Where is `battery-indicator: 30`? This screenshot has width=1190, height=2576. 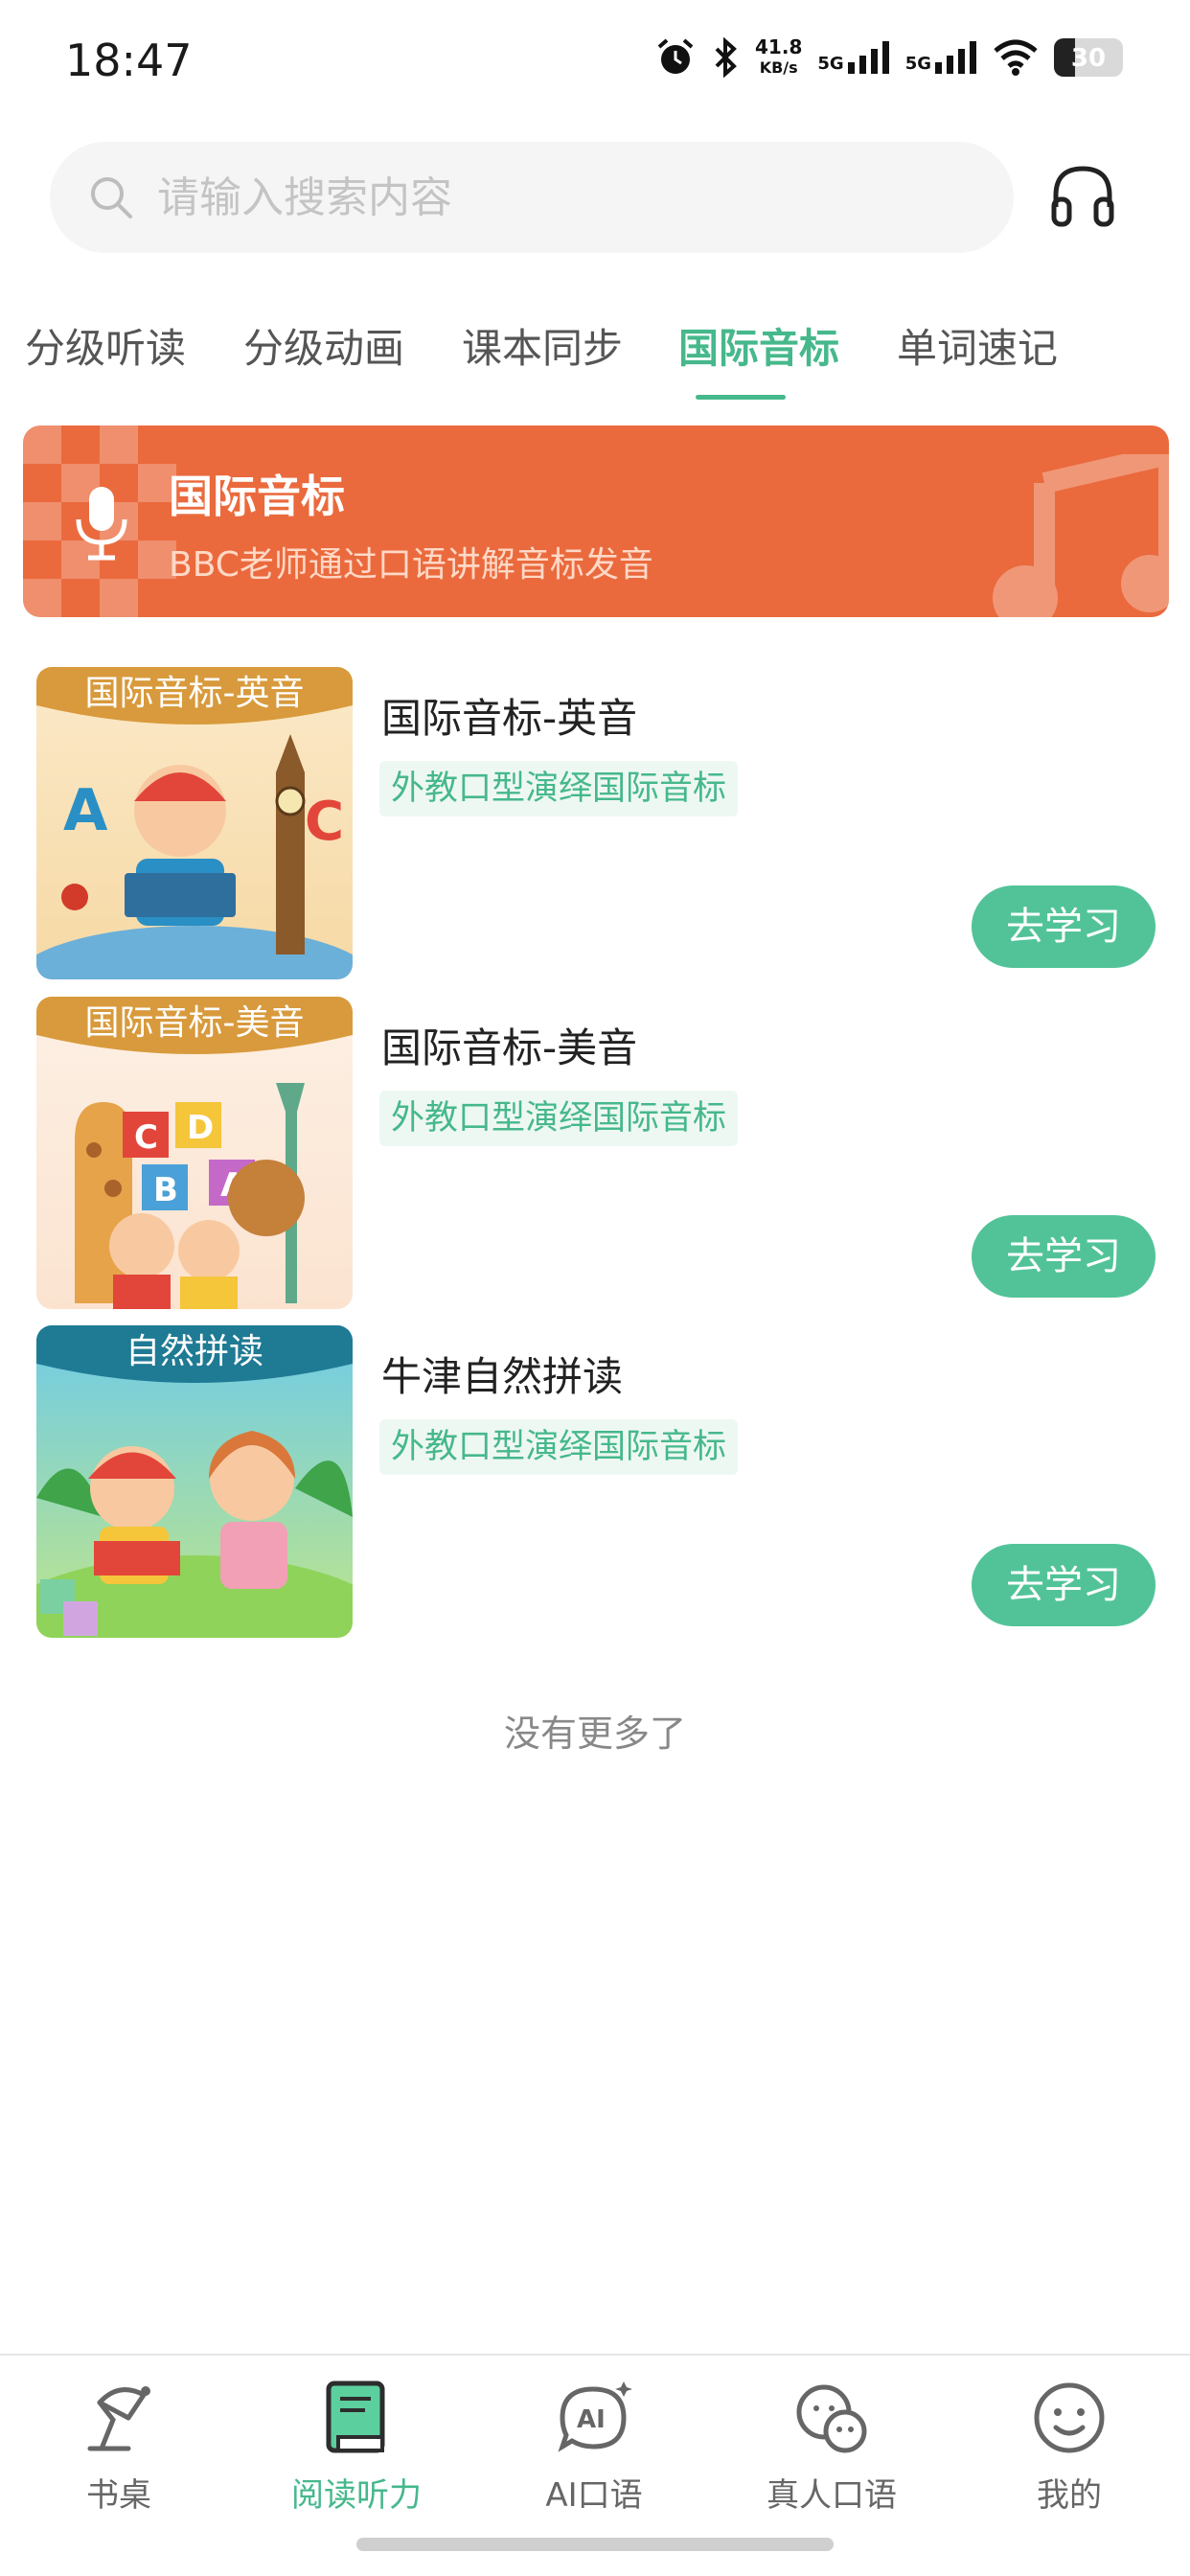 battery-indicator: 30 is located at coordinates (1089, 57).